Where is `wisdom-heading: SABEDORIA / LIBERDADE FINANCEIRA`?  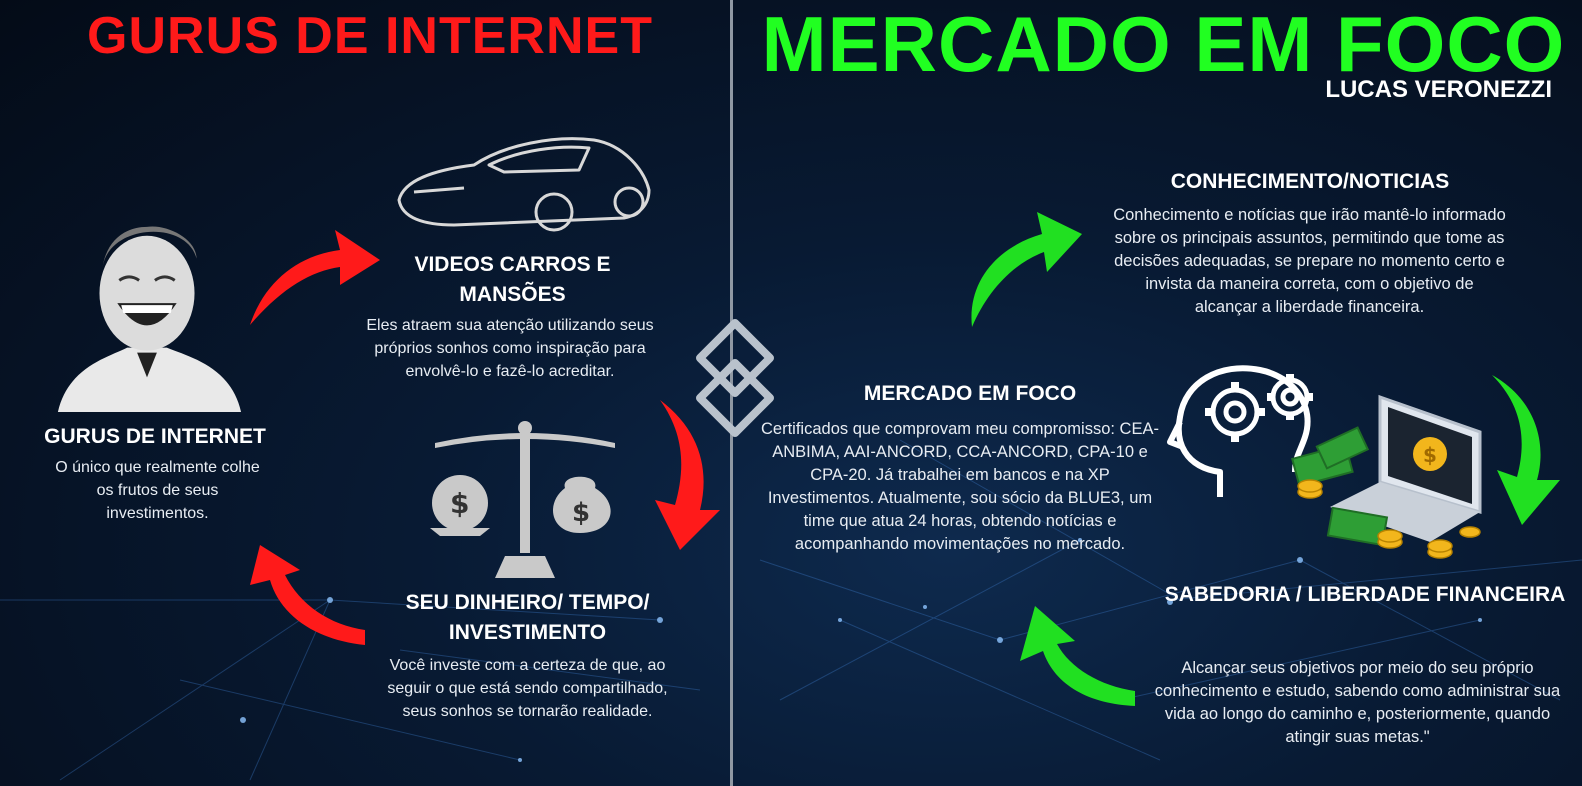 wisdom-heading: SABEDORIA / LIBERDADE FINANCEIRA is located at coordinates (1365, 594).